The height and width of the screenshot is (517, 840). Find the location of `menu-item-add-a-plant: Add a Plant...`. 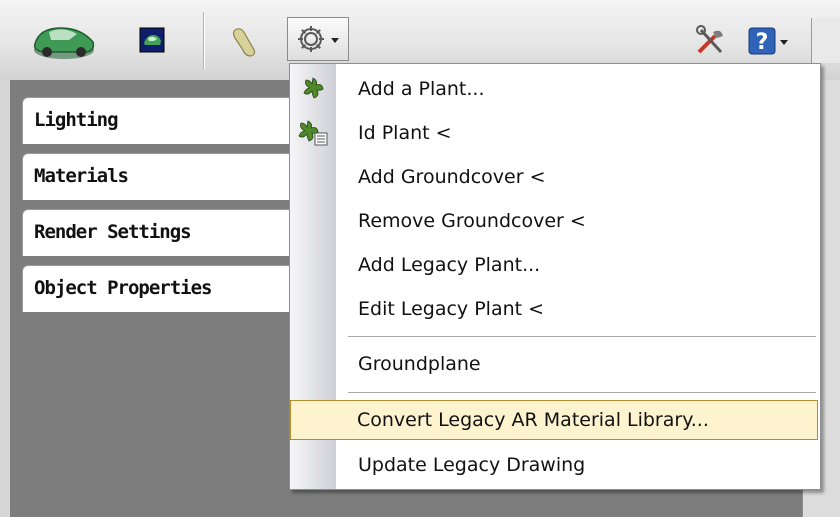

menu-item-add-a-plant: Add a Plant... is located at coordinates (578, 89).